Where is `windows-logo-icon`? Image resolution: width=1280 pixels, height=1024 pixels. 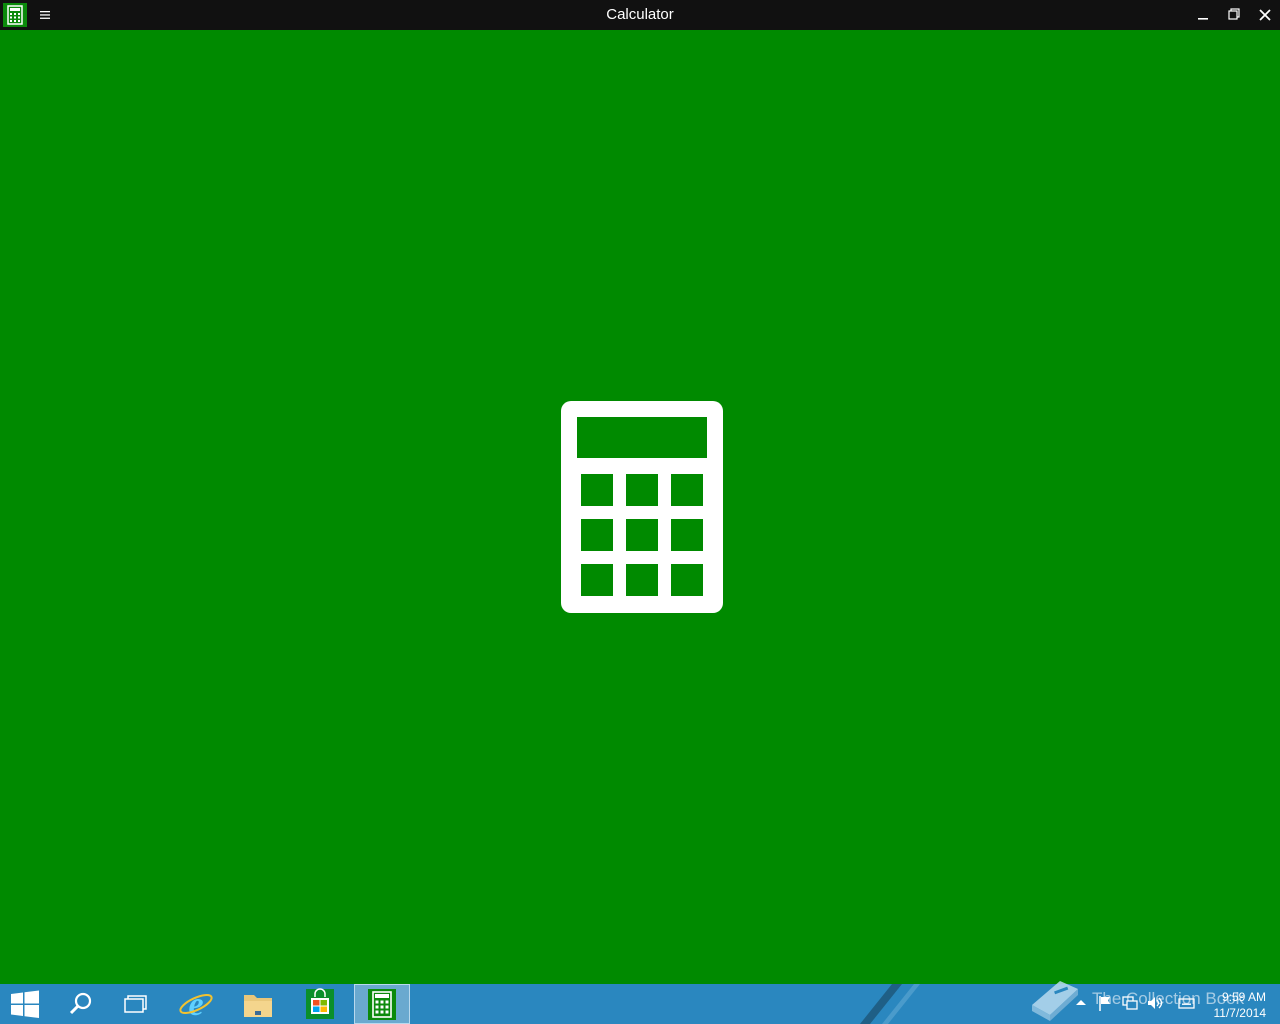 windows-logo-icon is located at coordinates (25, 1004).